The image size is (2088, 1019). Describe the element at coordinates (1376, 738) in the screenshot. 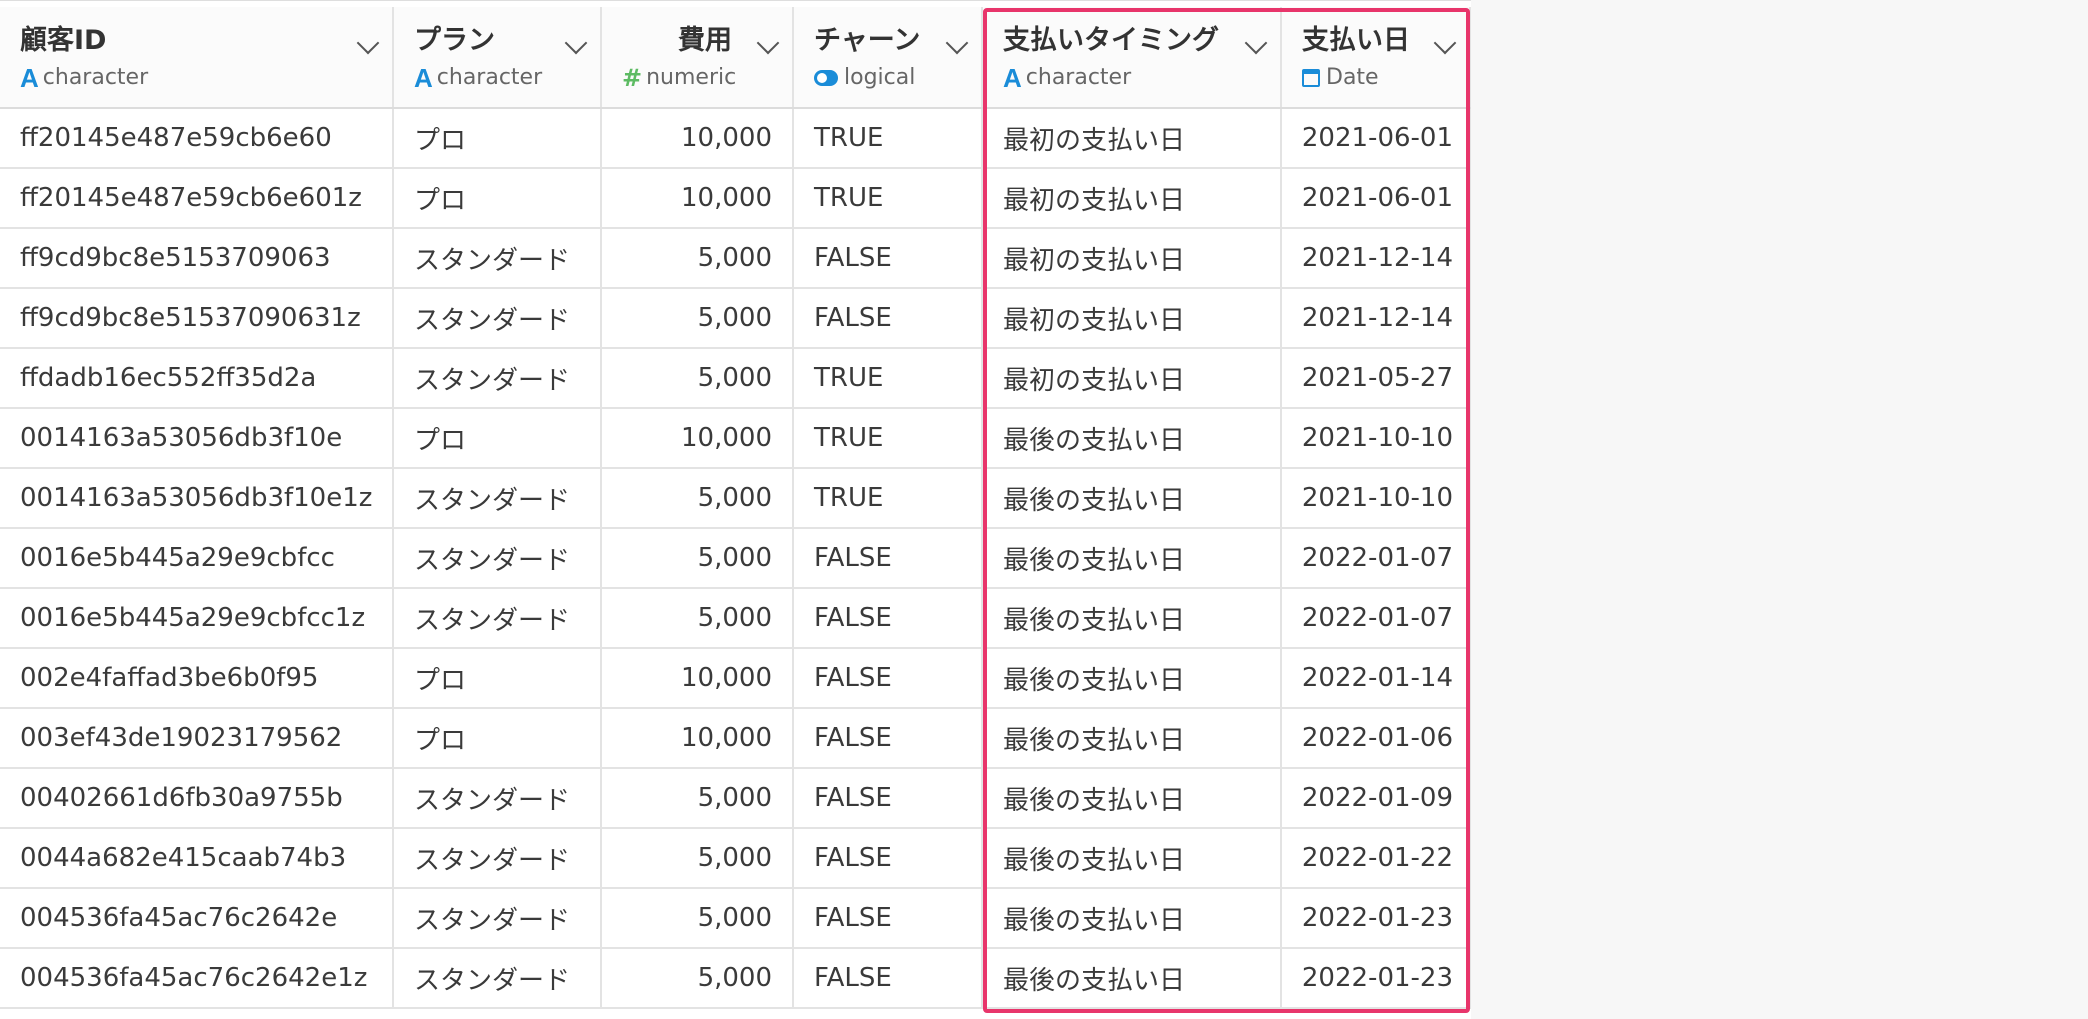

I see `cell-payment-date: 2022-01-06` at that location.